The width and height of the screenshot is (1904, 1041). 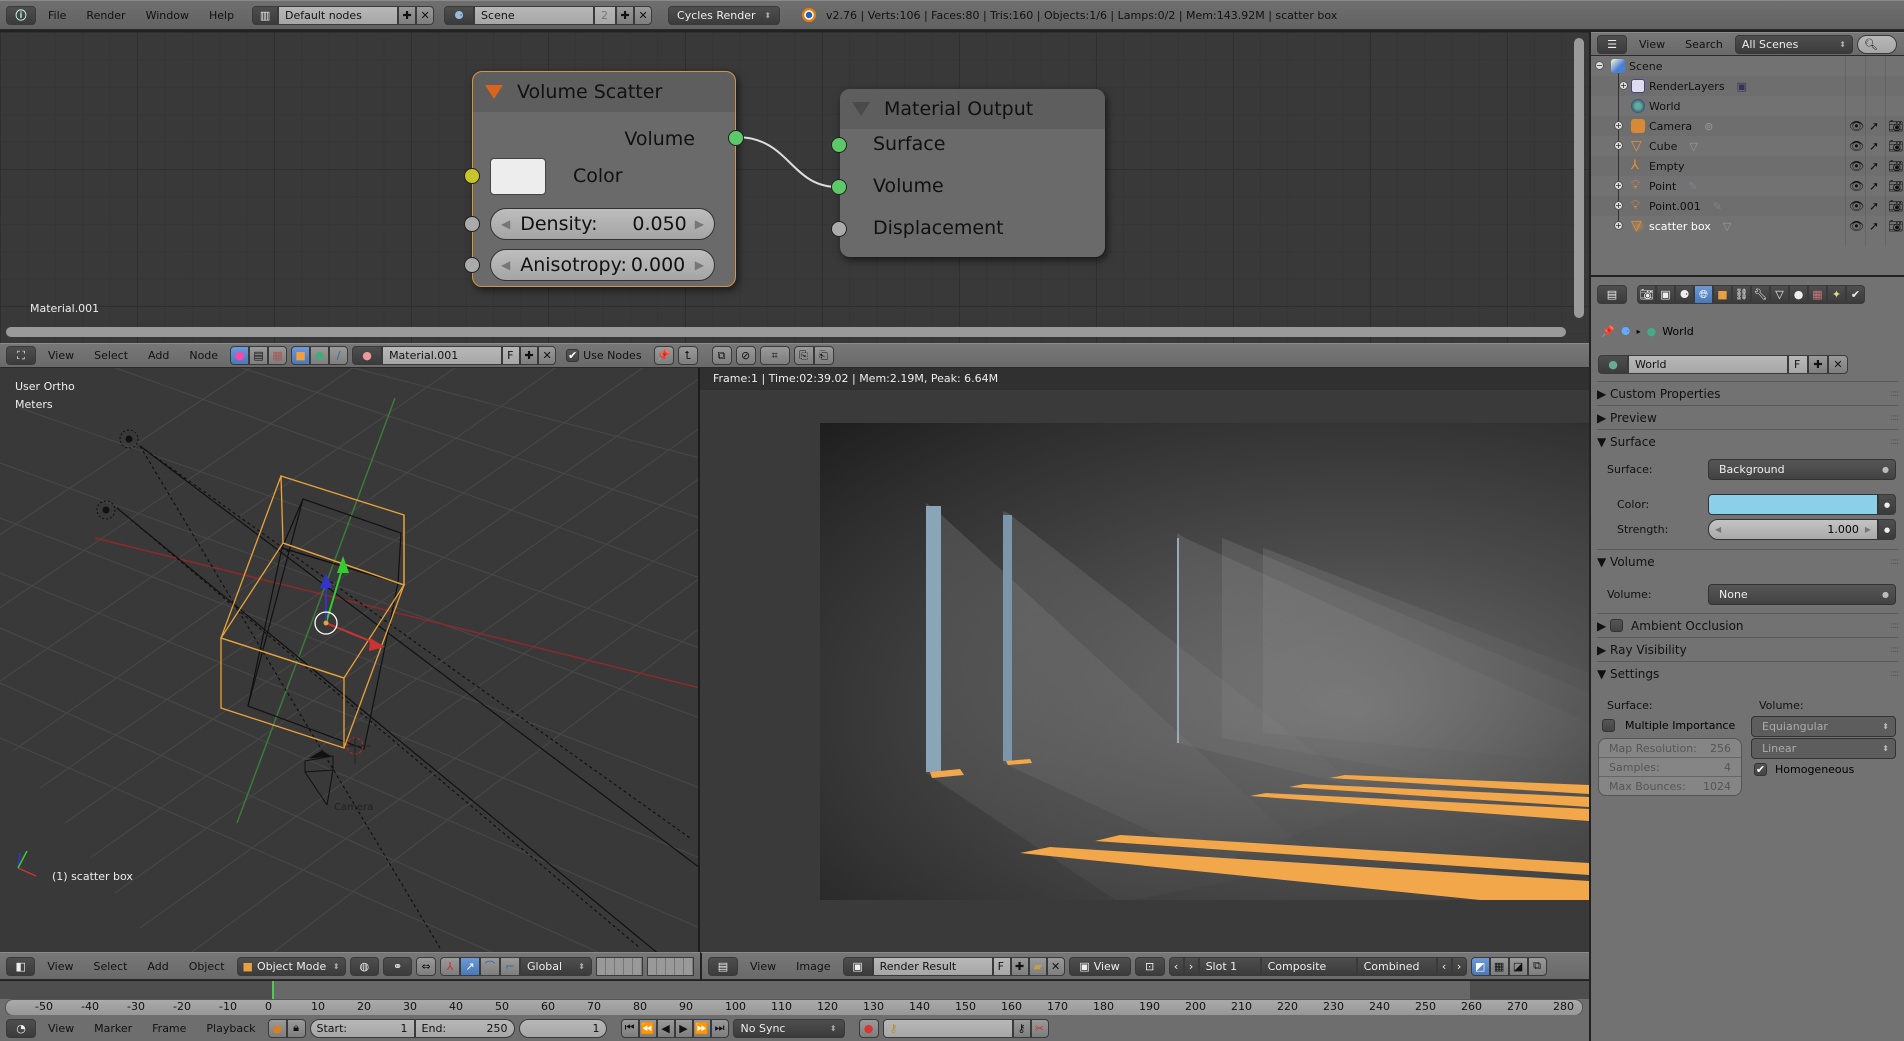 What do you see at coordinates (932, 966) in the screenshot?
I see `image-name-field: Render Result` at bounding box center [932, 966].